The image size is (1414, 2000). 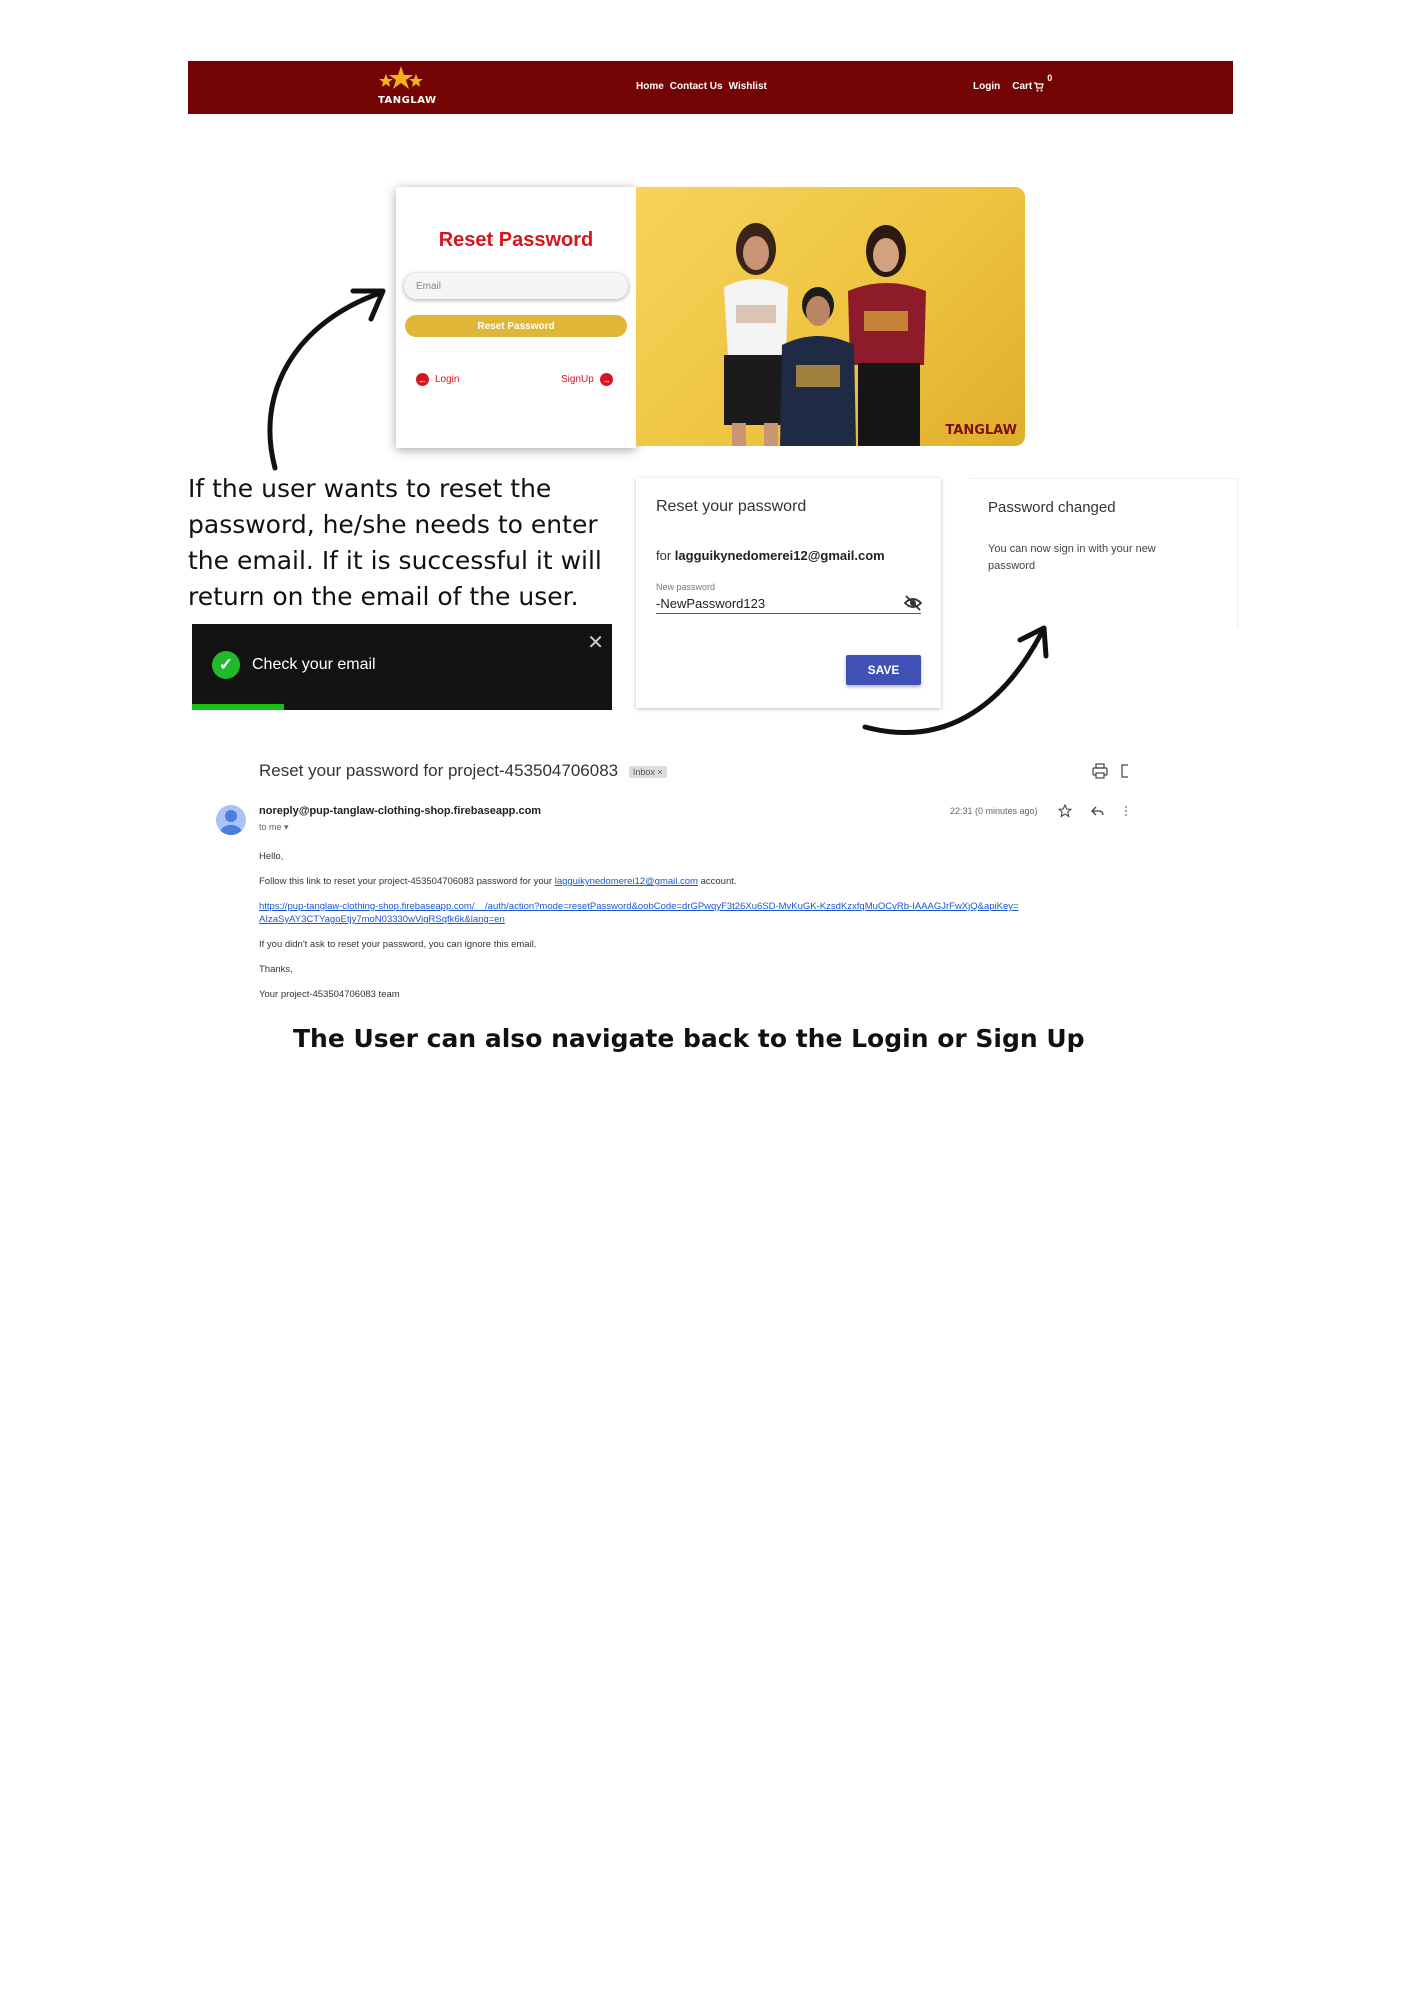 I want to click on cart-button: Cart 0, so click(x=1032, y=82).